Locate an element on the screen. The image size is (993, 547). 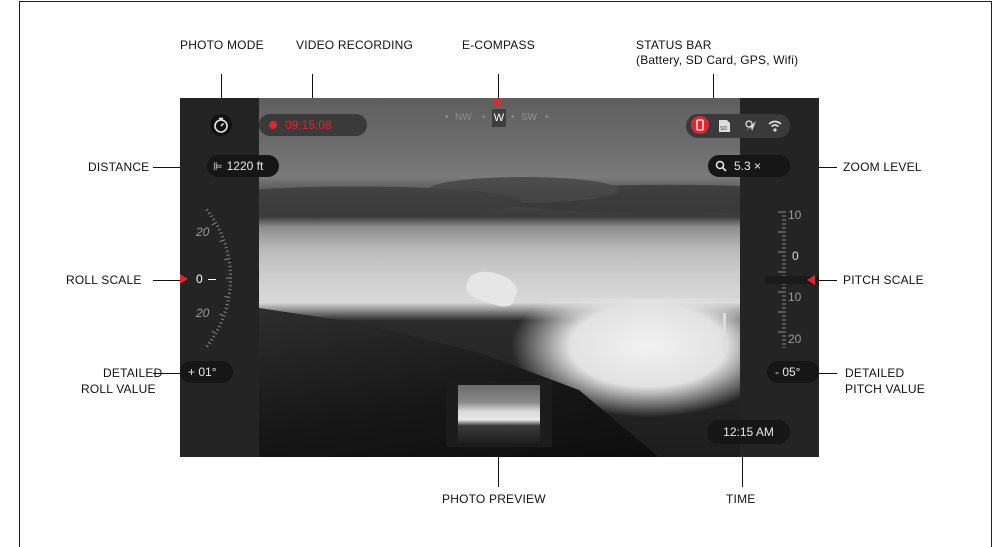
recording-indicator: 09:15:08 is located at coordinates (313, 125).